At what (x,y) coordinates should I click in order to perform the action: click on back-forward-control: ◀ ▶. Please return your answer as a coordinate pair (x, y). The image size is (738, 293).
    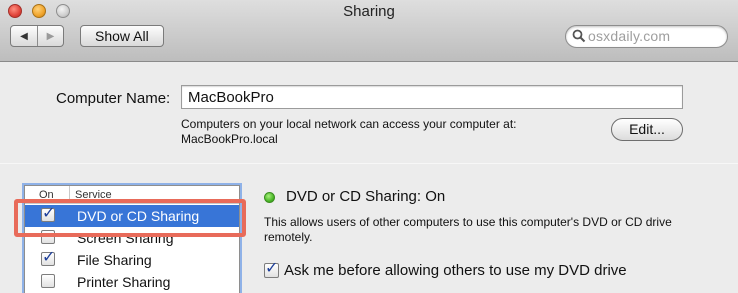
    Looking at the image, I should click on (37, 36).